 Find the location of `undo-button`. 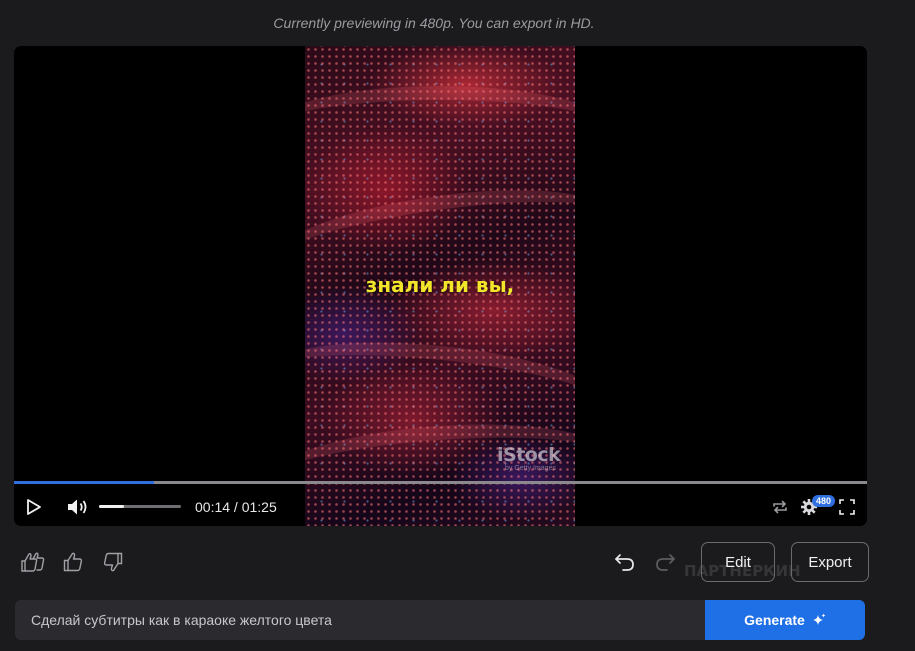

undo-button is located at coordinates (625, 562).